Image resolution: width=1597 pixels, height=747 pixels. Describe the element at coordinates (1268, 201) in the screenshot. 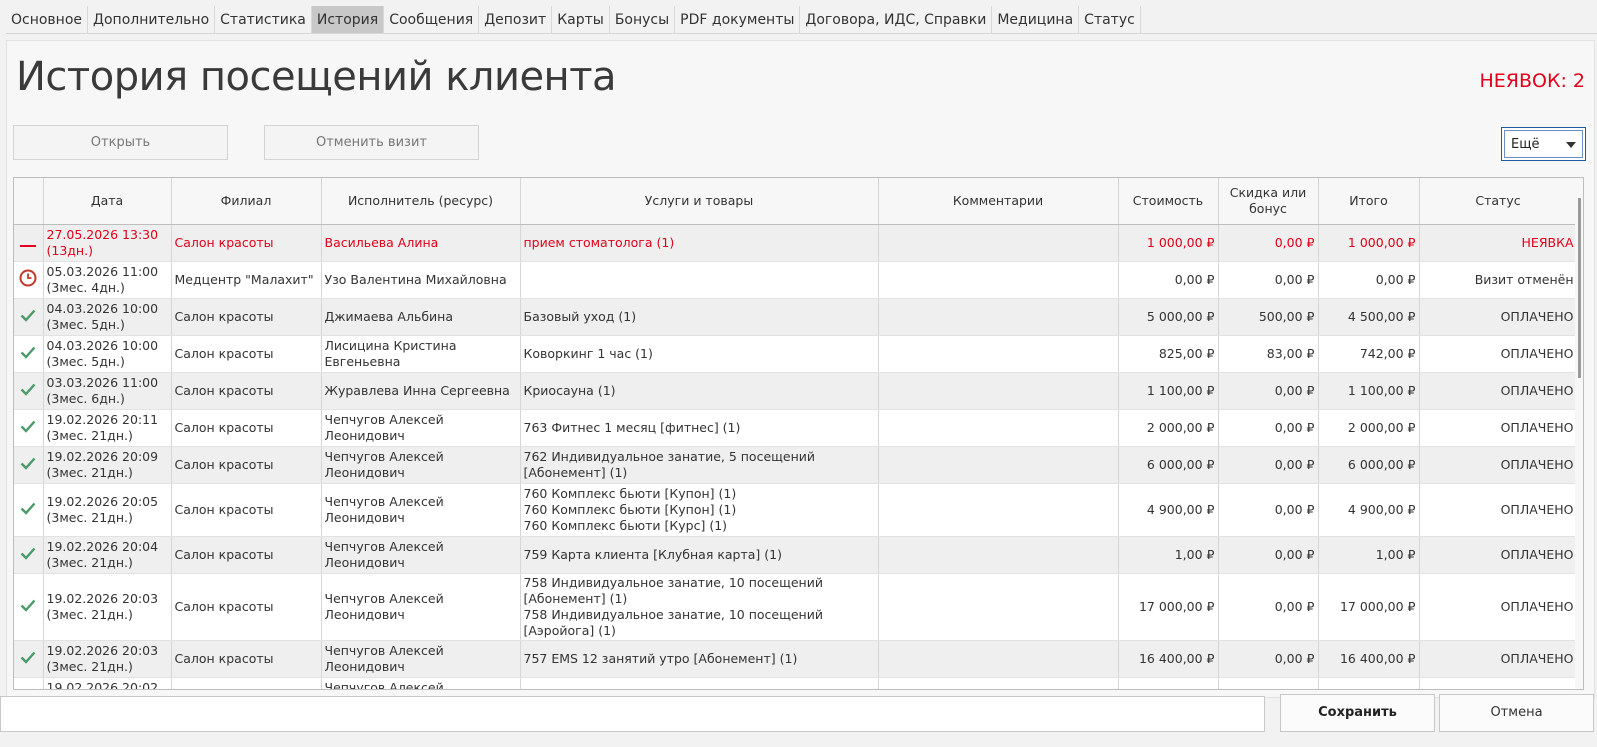

I see `header-discount: Скидка или бонус` at that location.